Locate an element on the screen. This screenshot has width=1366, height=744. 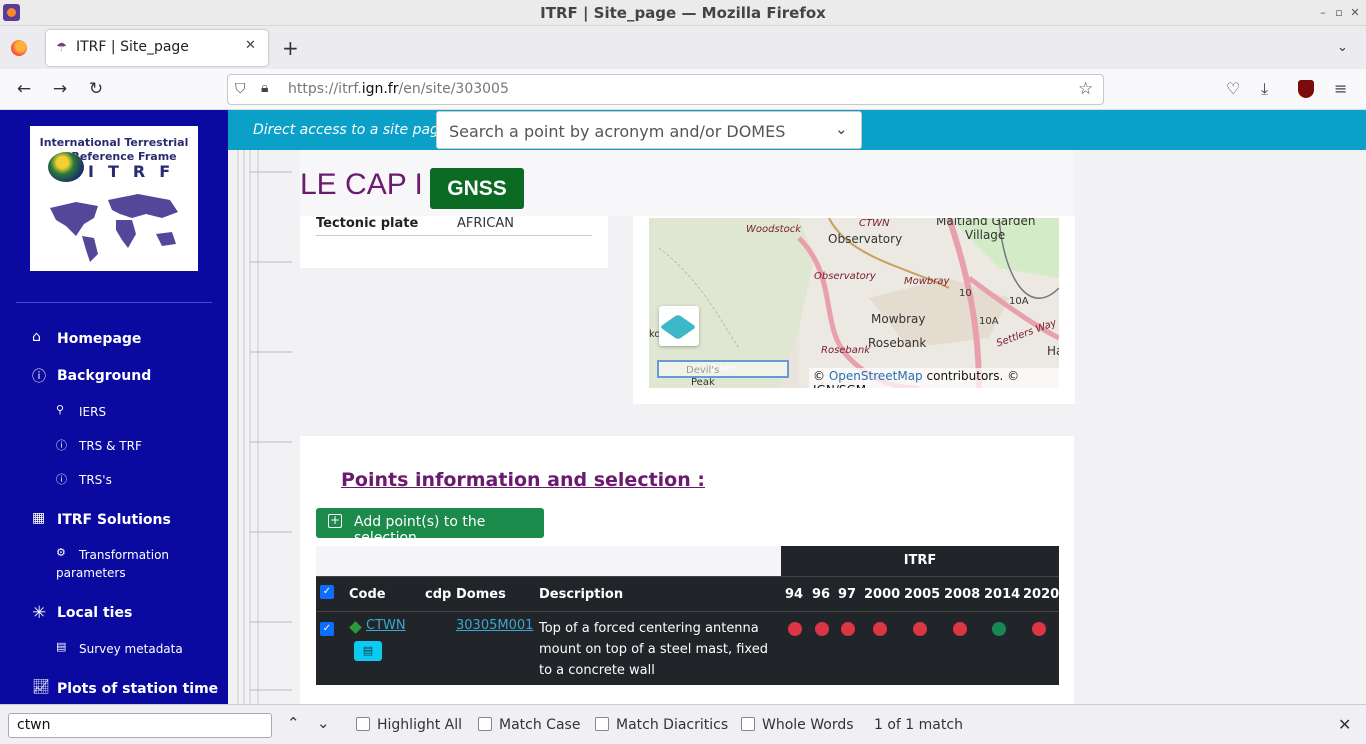
openstreetmap-link: OpenStreetMap is located at coordinates (876, 376).